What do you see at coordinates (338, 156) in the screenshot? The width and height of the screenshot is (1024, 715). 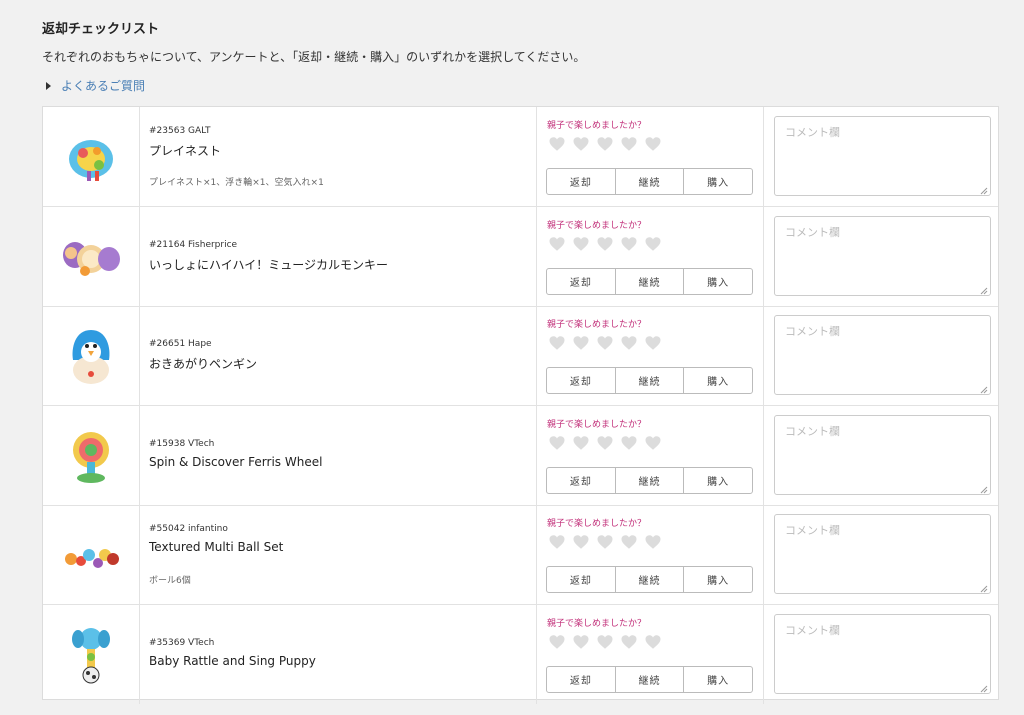 I see `item-info-cell: #23563 GALT プレイネスト プレイネスト×1、浮き輪×1、空気入れ×1` at bounding box center [338, 156].